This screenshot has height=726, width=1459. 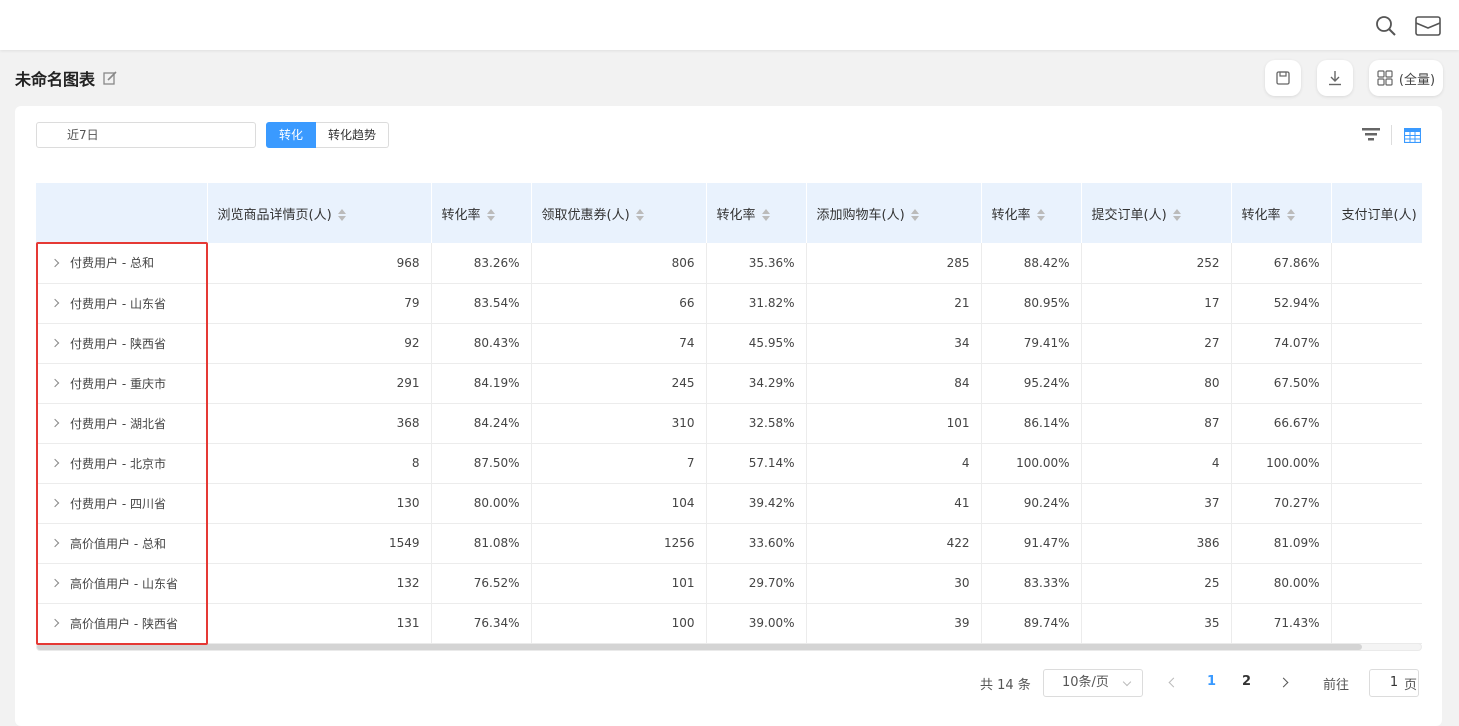 What do you see at coordinates (121, 423) in the screenshot?
I see `row-label-cell: 付费用户 - 湖北省` at bounding box center [121, 423].